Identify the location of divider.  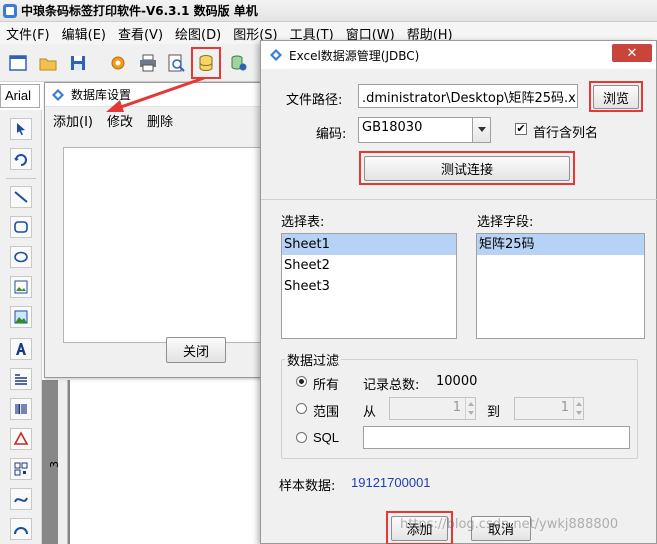
(459, 199).